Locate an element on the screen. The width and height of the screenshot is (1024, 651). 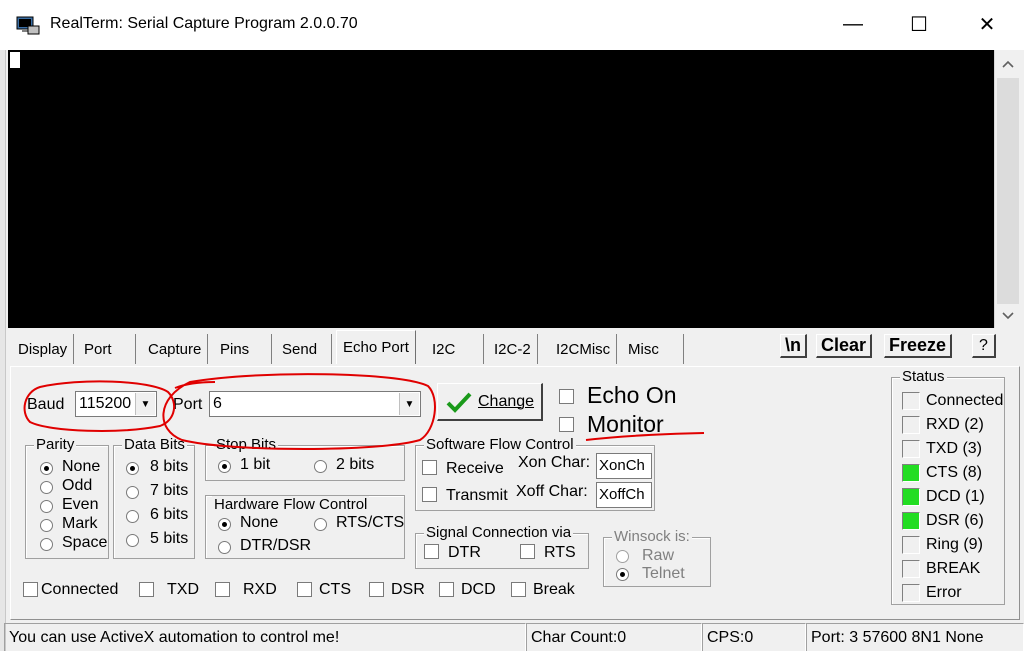
annotation-circle-baud is located at coordinates (99, 406).